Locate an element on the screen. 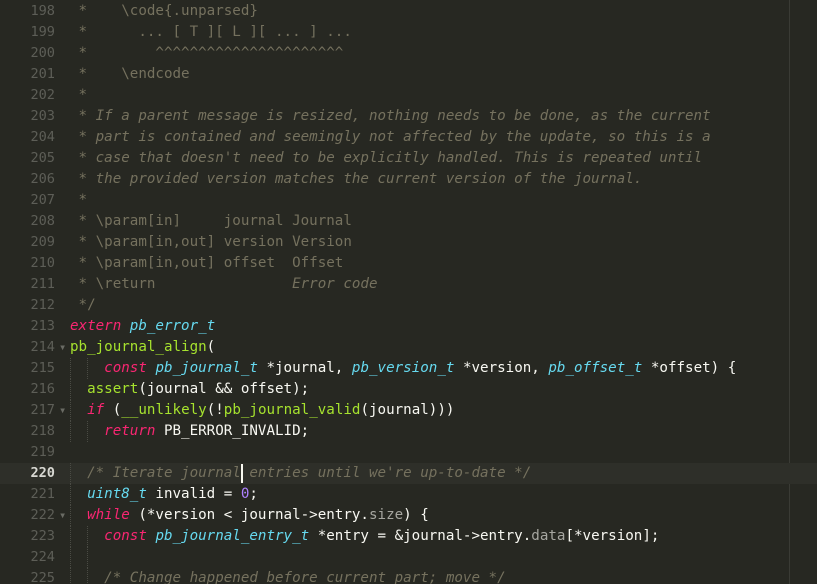  line-number: 206 is located at coordinates (42, 179).